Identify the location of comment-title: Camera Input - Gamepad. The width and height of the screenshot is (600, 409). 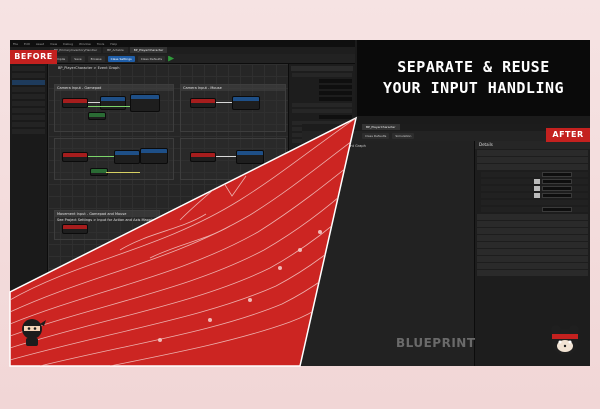
(114, 88).